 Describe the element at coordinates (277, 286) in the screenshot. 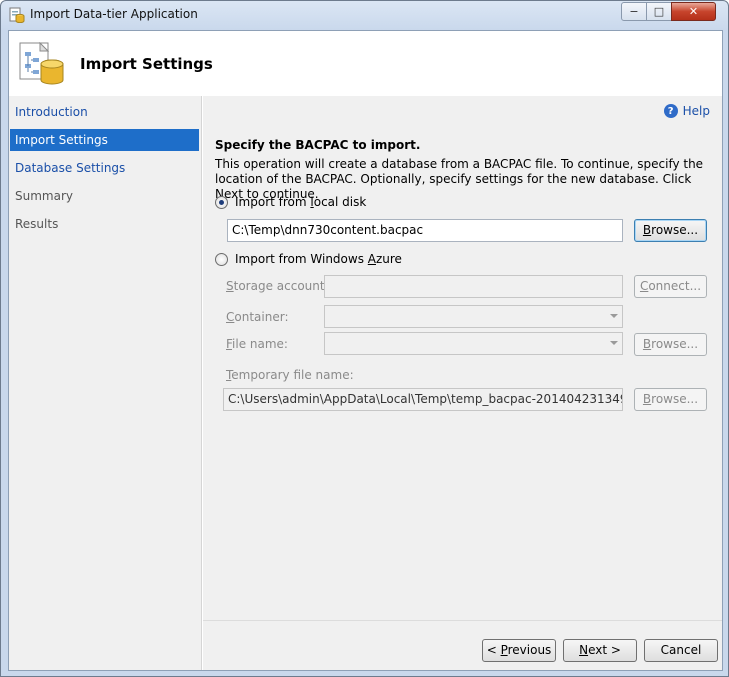

I see `storage-account-label: Storage account:` at that location.